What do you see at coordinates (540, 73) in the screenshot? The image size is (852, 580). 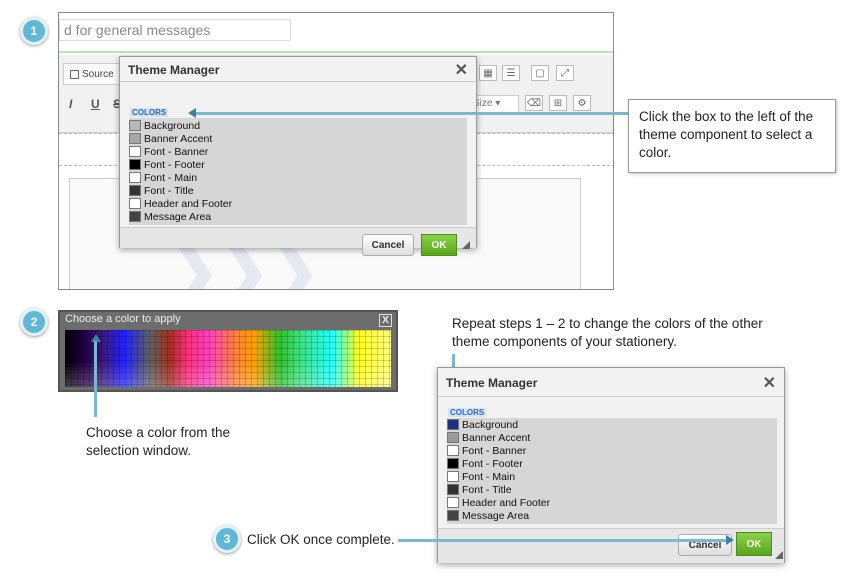 I see `preview-icon: ▢` at bounding box center [540, 73].